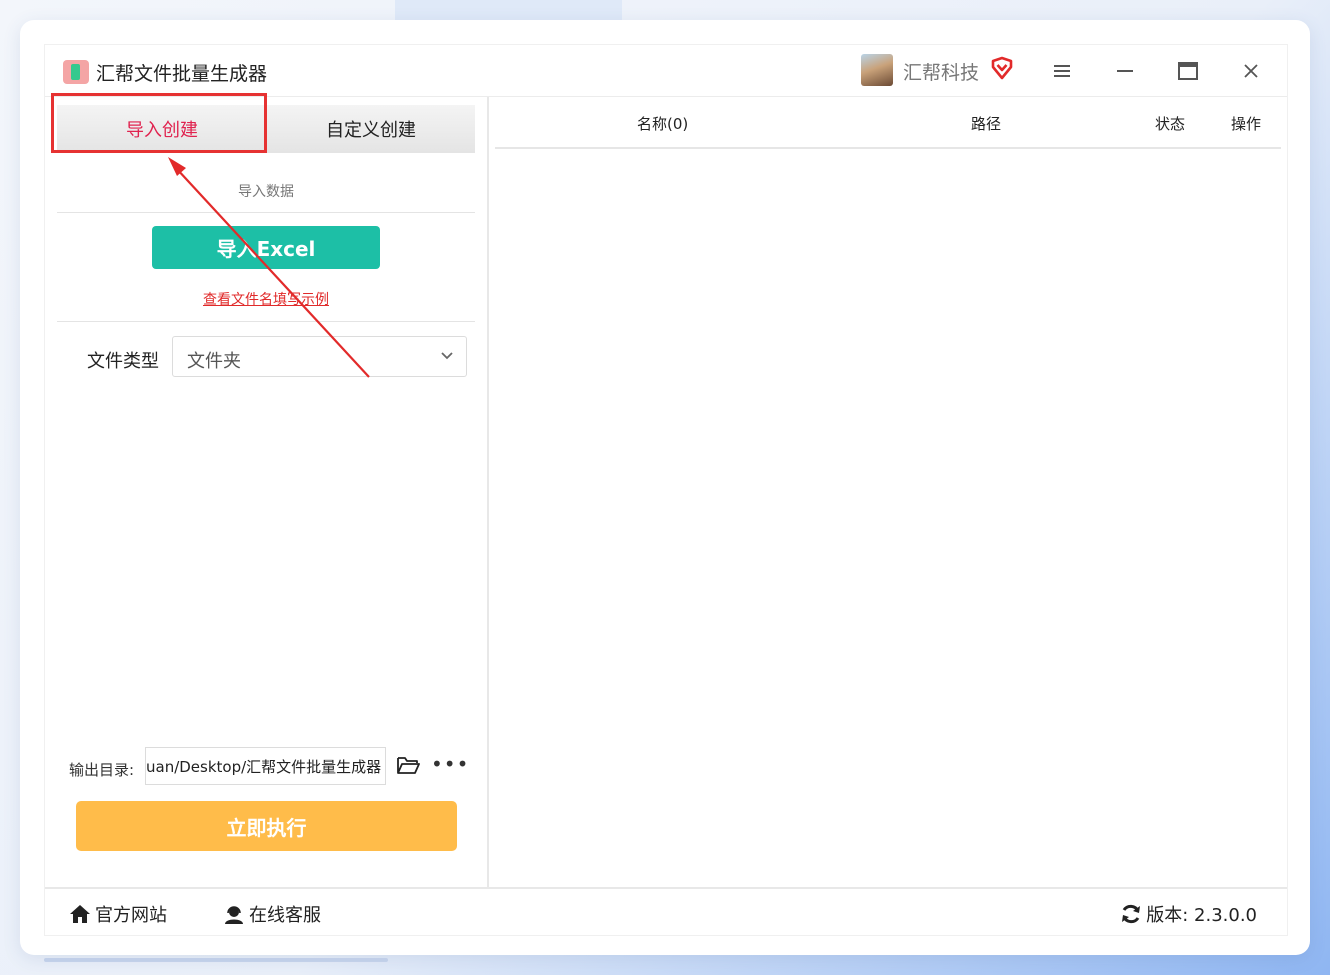 The height and width of the screenshot is (975, 1330). I want to click on user-name: 汇帮科技, so click(941, 71).